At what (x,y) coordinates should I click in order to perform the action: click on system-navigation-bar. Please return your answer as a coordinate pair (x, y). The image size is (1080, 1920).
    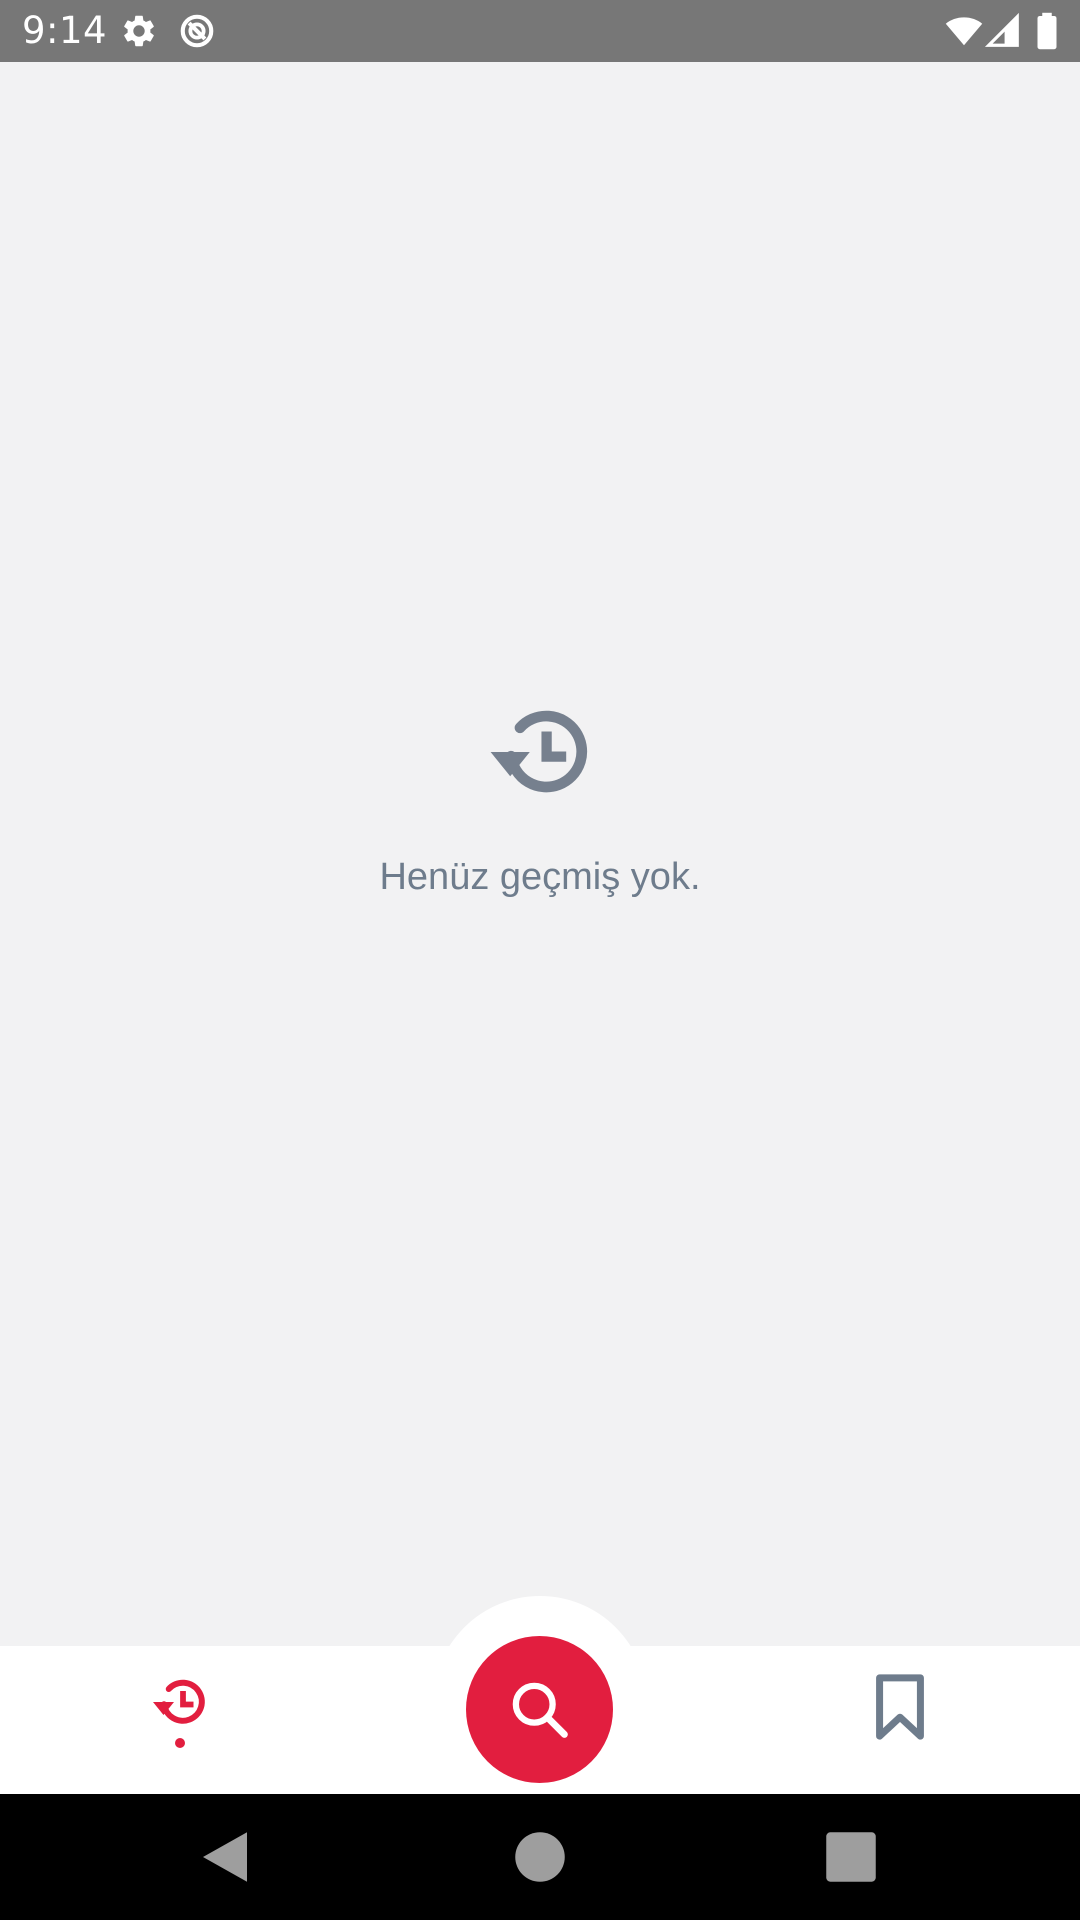
    Looking at the image, I should click on (540, 1857).